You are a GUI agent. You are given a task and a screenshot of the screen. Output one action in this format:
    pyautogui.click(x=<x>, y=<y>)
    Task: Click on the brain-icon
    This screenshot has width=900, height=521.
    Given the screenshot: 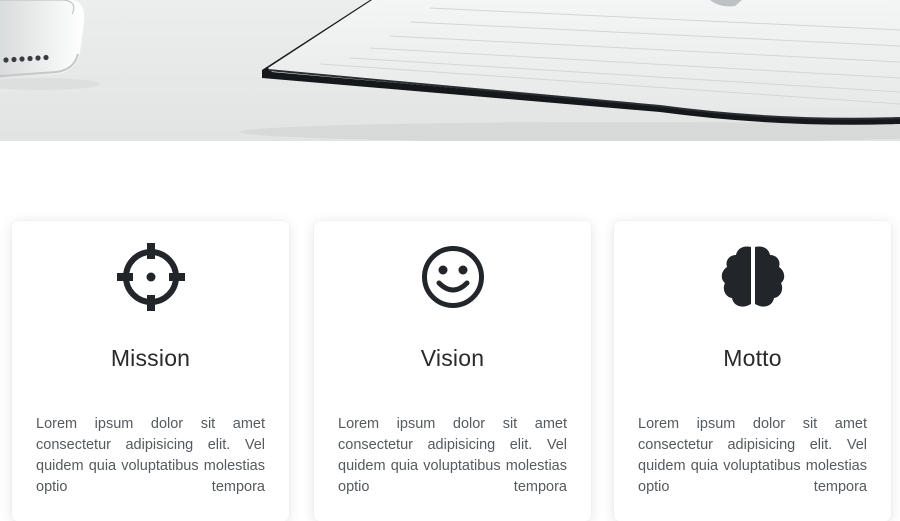 What is the action you would take?
    pyautogui.click(x=753, y=277)
    